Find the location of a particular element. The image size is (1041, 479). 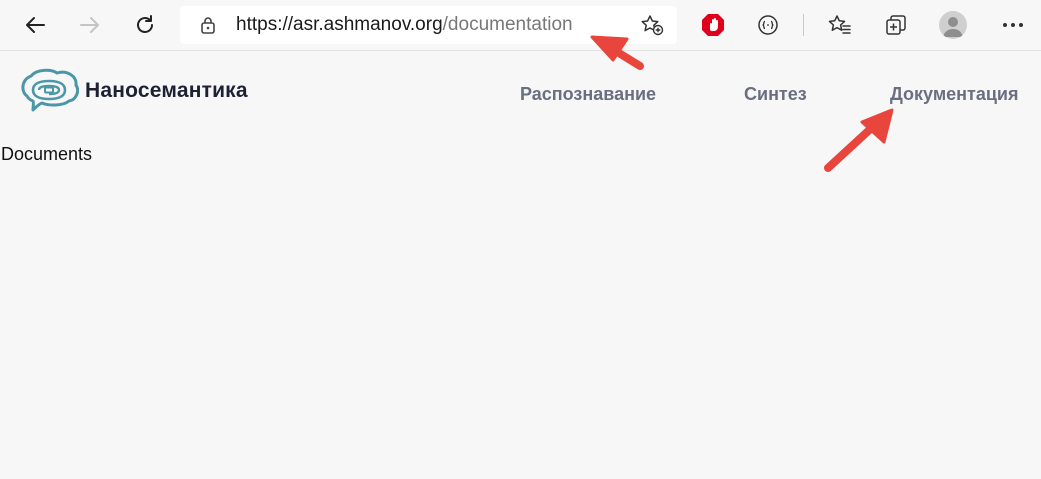

add-favorite-icon is located at coordinates (652, 25).